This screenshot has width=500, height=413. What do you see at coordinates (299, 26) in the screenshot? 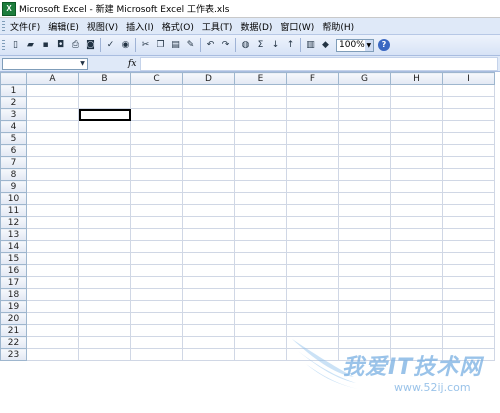
I see `menu-window: 窗口(W)` at bounding box center [299, 26].